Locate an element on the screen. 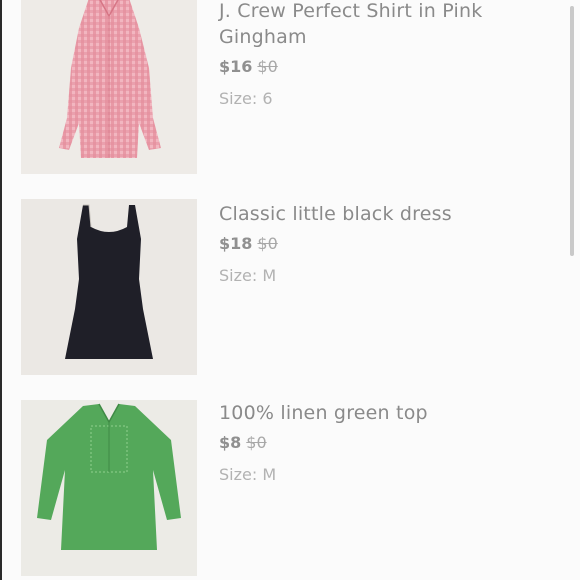  price-row: $16 $0 is located at coordinates (379, 67).